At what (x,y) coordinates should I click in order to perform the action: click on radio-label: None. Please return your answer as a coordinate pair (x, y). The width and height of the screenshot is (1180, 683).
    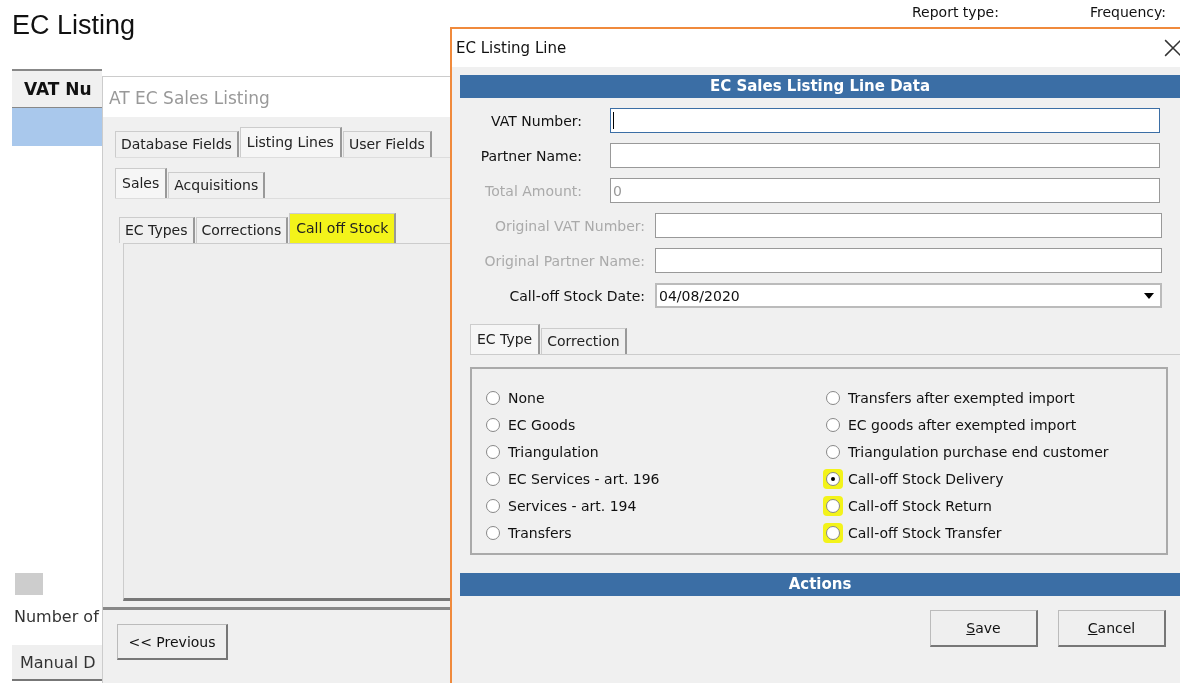
    Looking at the image, I should click on (526, 397).